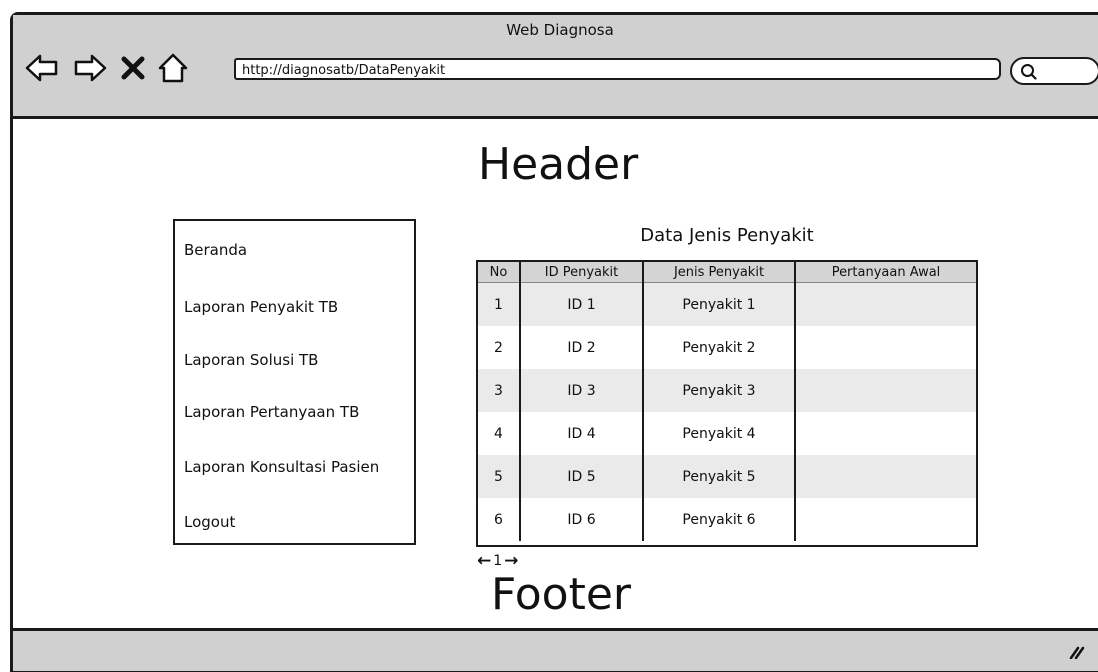 The width and height of the screenshot is (1098, 672). Describe the element at coordinates (582, 390) in the screenshot. I see `cell-id: ID 3` at that location.